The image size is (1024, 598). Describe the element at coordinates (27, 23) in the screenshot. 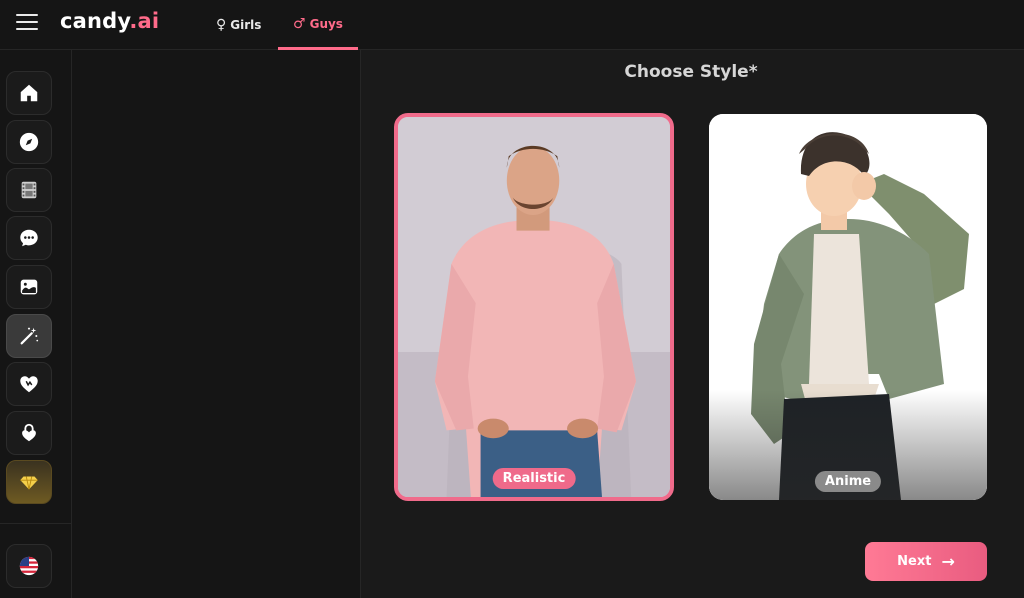

I see `menu-icon` at that location.